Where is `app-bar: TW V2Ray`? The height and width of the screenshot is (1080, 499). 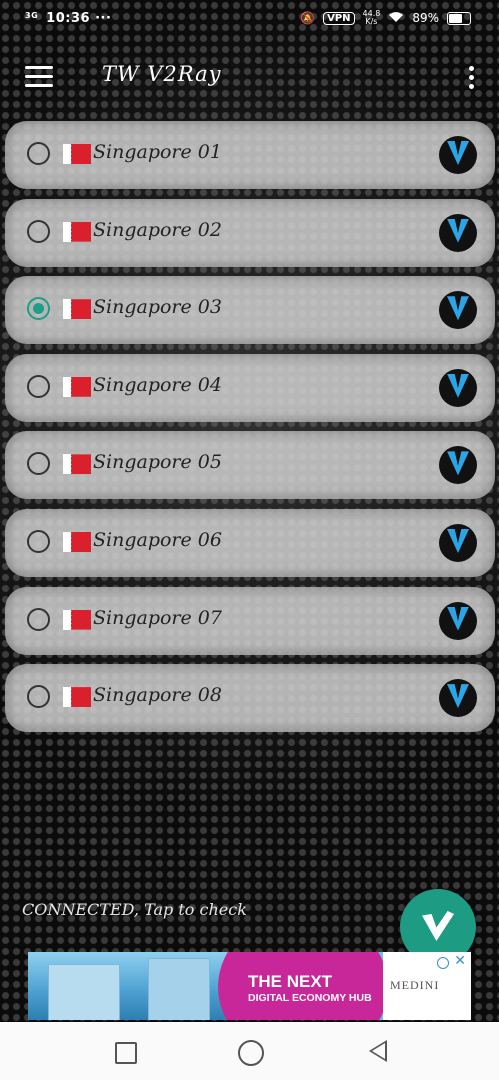 app-bar: TW V2Ray is located at coordinates (249, 77).